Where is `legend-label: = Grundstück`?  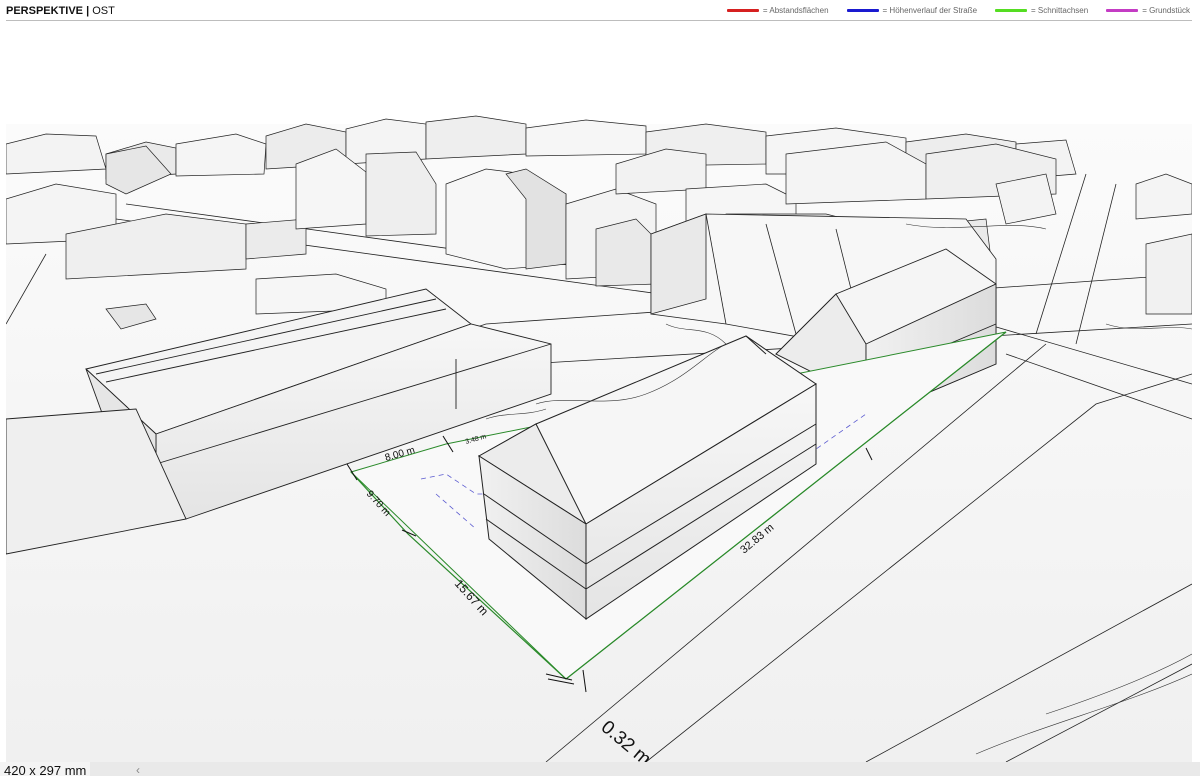 legend-label: = Grundstück is located at coordinates (1166, 10).